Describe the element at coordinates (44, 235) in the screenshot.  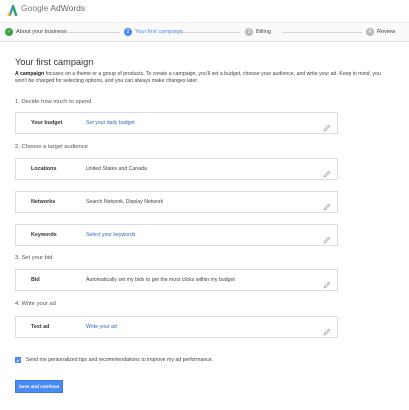
I see `card-label: Keywords` at that location.